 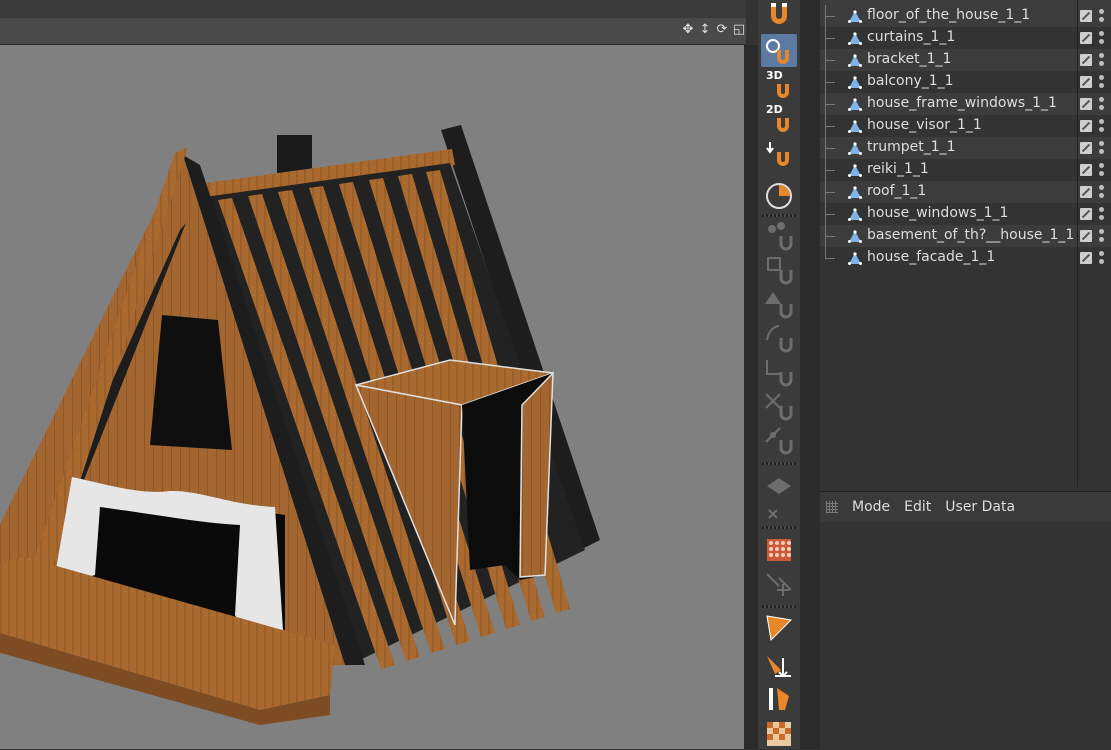 I want to click on grid-point-icon, so click(x=779, y=518).